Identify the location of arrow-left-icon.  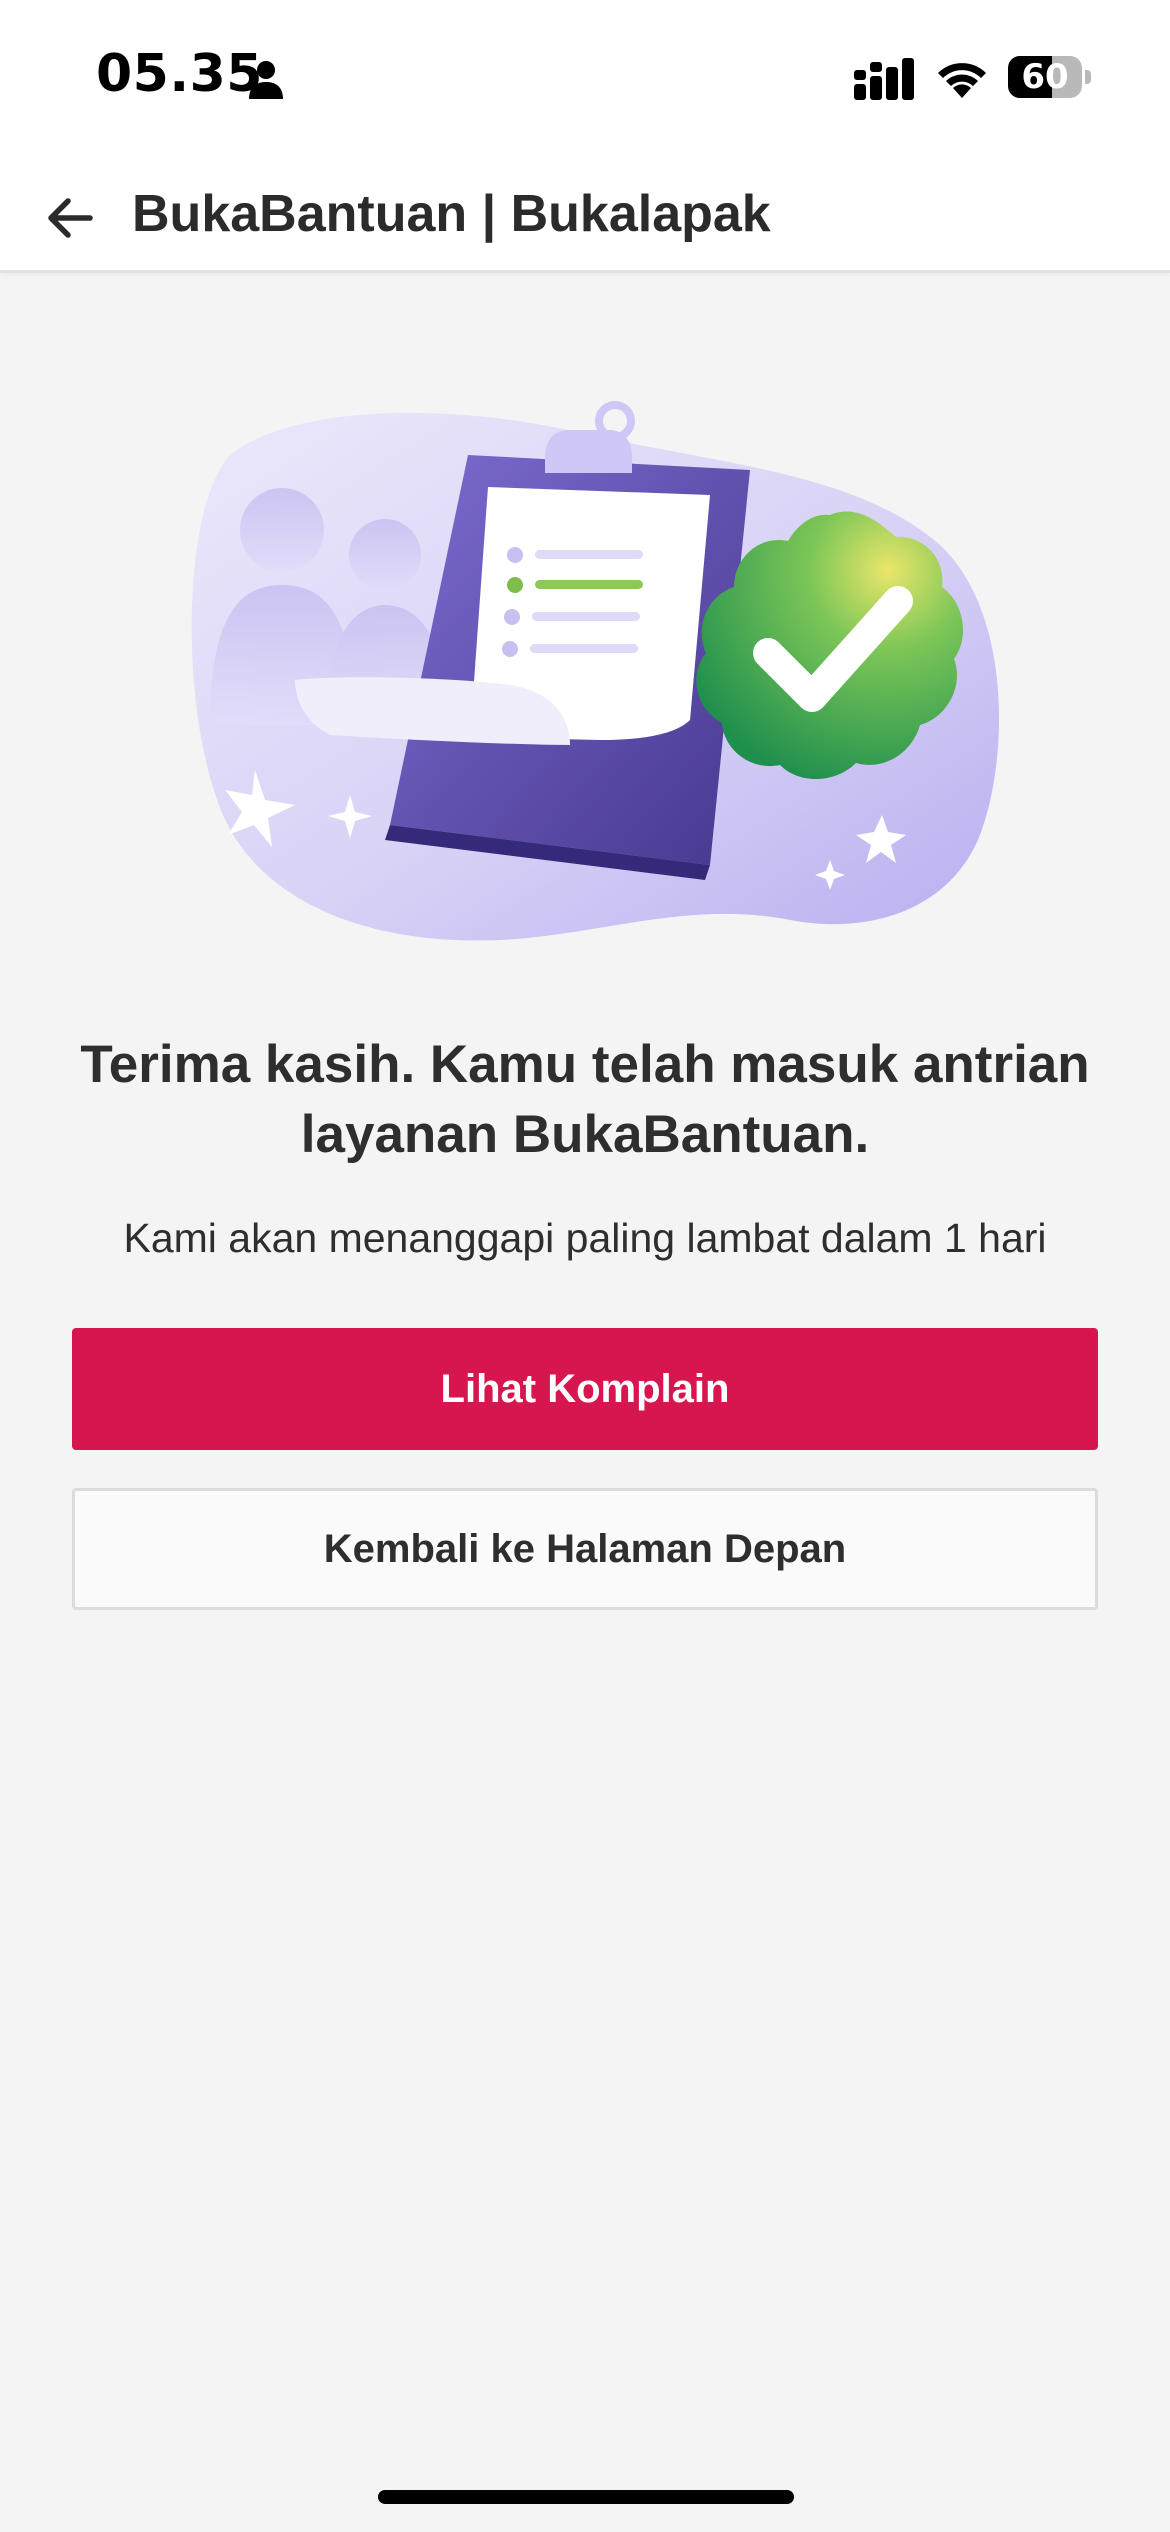
(70, 218).